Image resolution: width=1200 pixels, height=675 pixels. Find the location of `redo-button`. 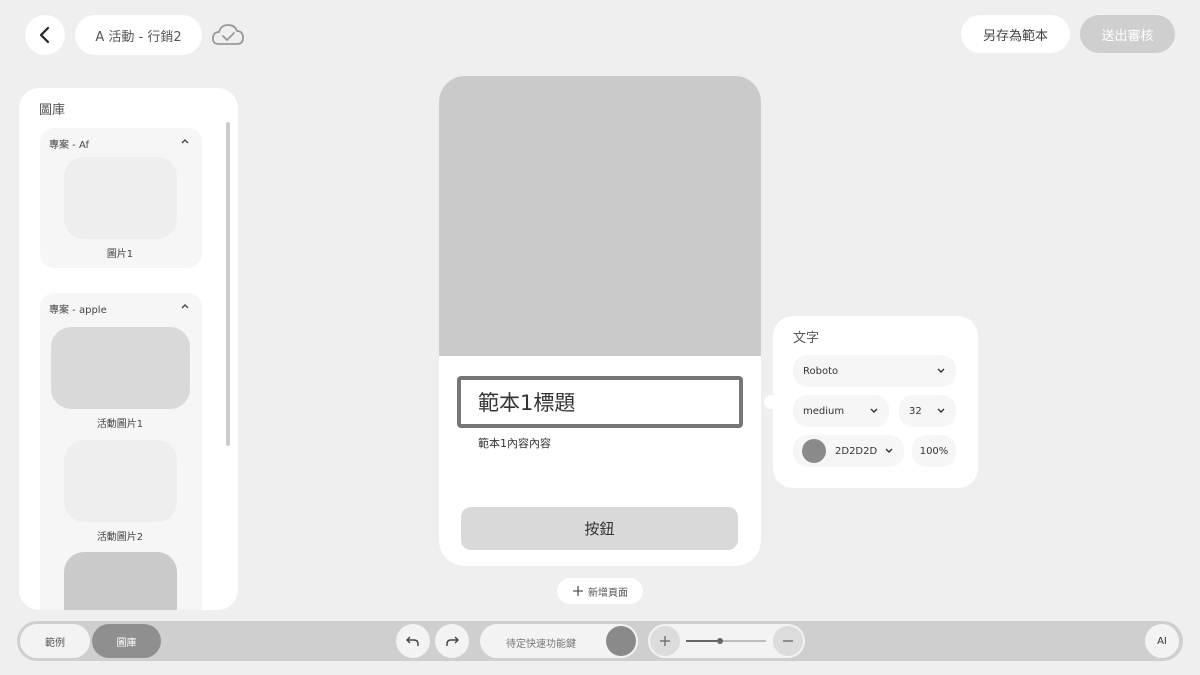

redo-button is located at coordinates (452, 641).